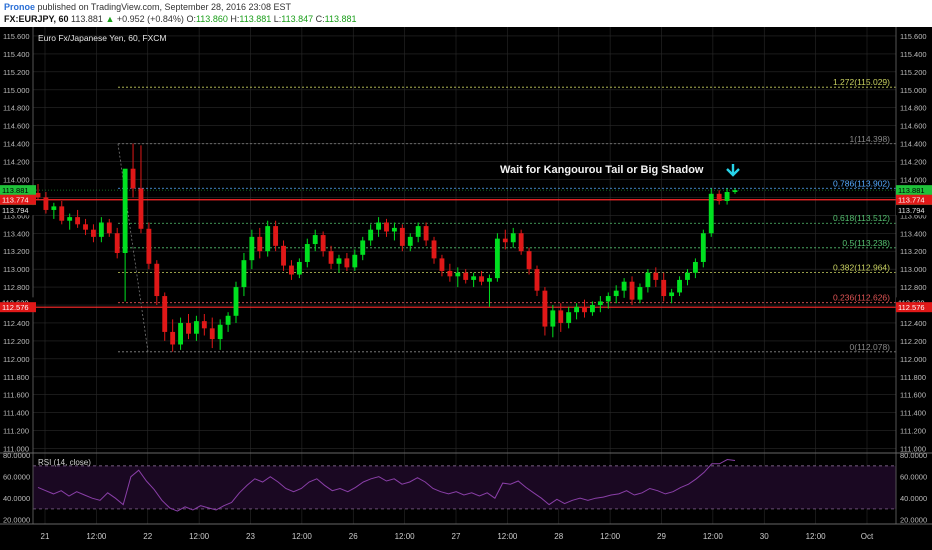  Describe the element at coordinates (19, 7) in the screenshot. I see `publisher-name: Pronoe` at that location.